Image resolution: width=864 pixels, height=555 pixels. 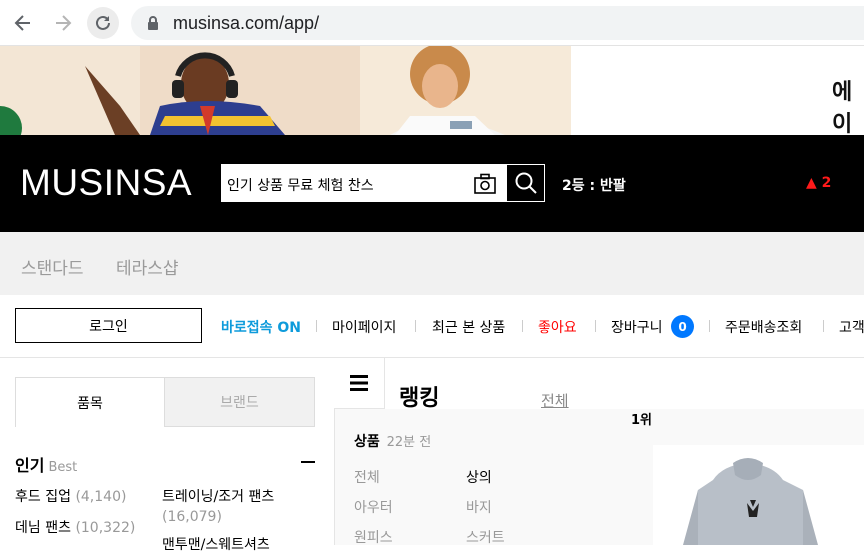 What do you see at coordinates (555, 400) in the screenshot?
I see `ranking-all-link: 전체` at bounding box center [555, 400].